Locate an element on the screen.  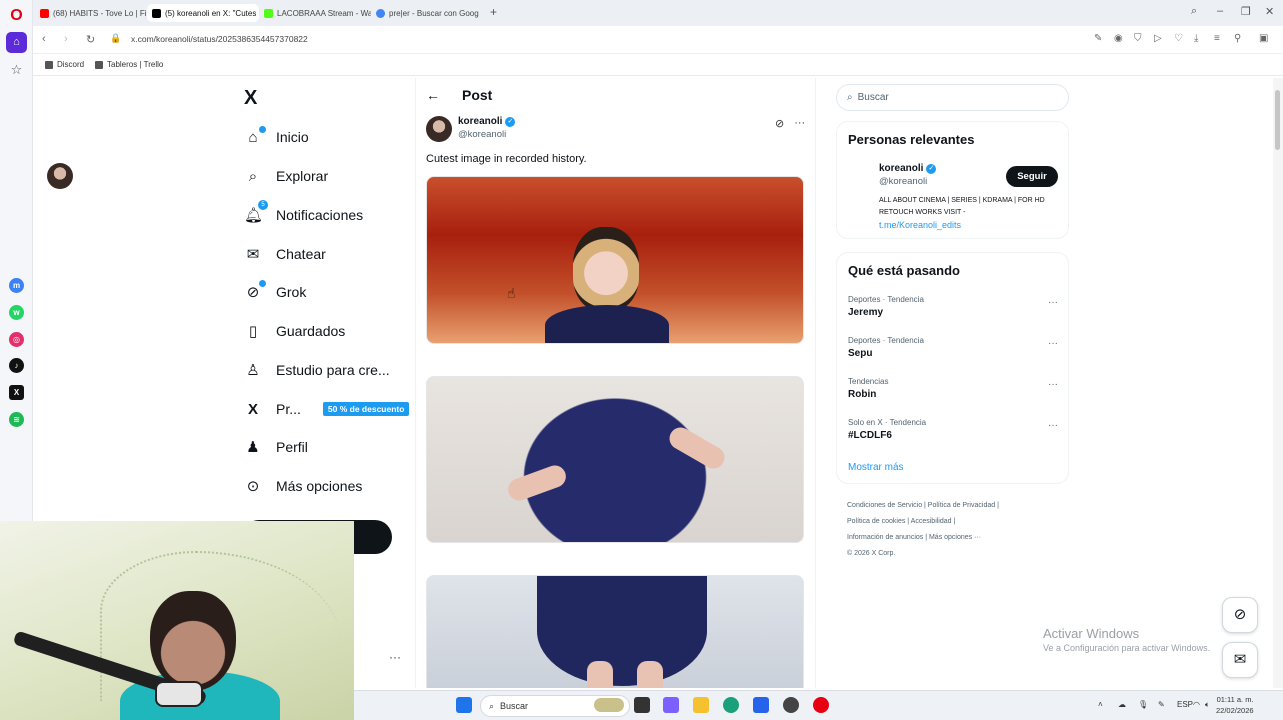
skater-skirt is located at coordinates (622, 631).